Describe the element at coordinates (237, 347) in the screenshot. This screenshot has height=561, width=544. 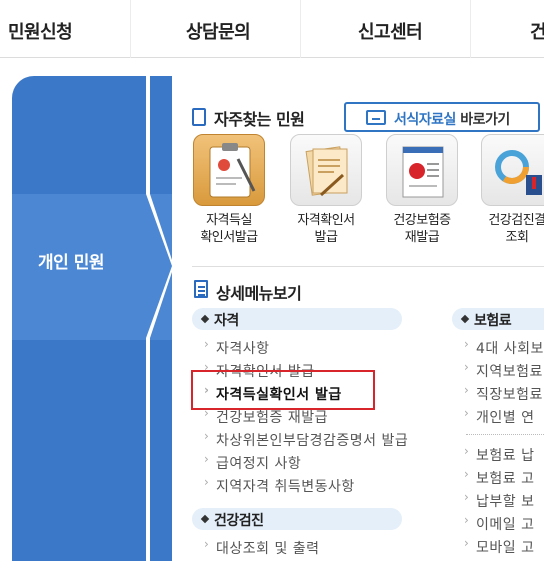
I see `menu-item-eligibility-status: 자격사항` at that location.